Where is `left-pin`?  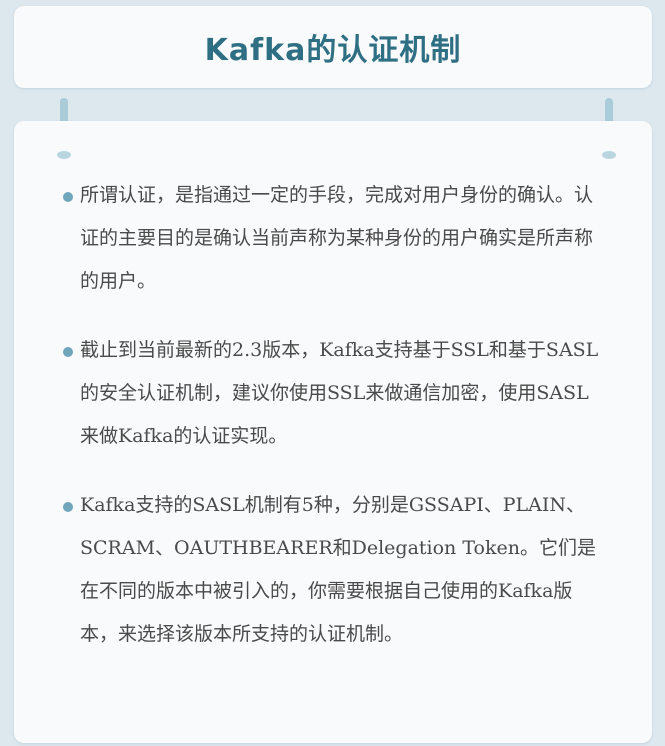
left-pin is located at coordinates (64, 155).